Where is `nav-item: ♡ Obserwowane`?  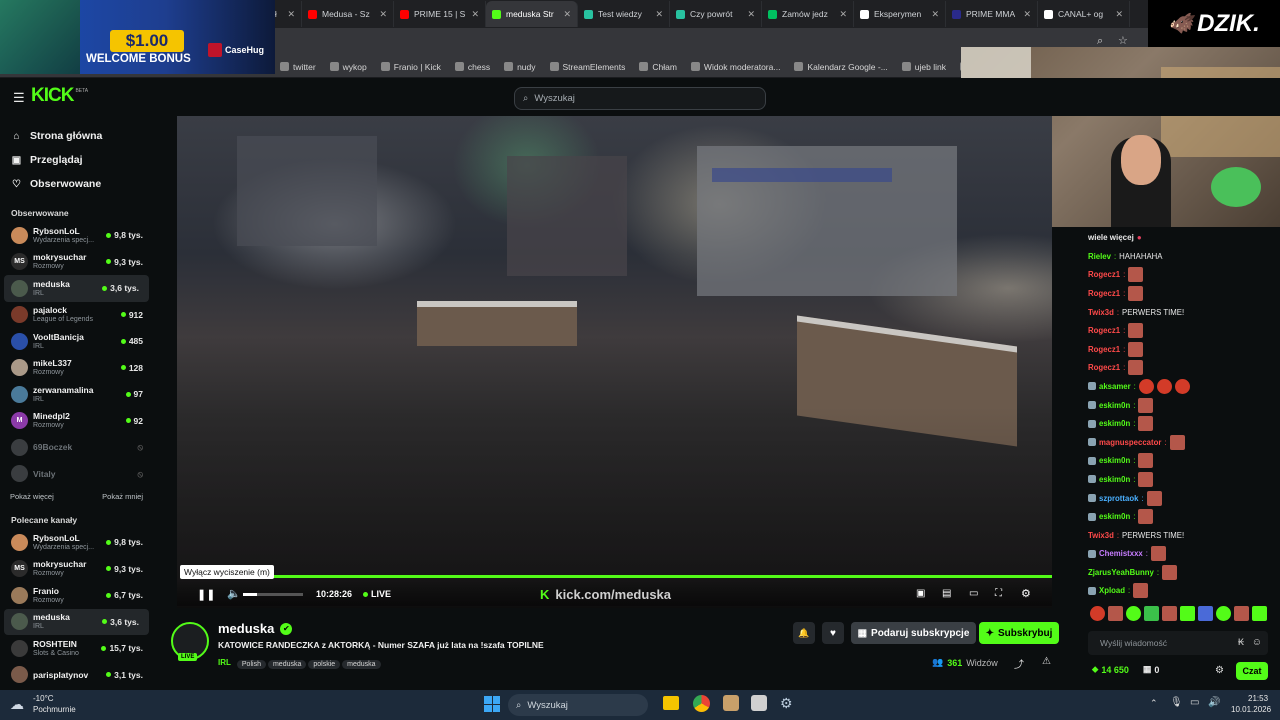
nav-item: ♡ Obserwowane is located at coordinates (76, 184).